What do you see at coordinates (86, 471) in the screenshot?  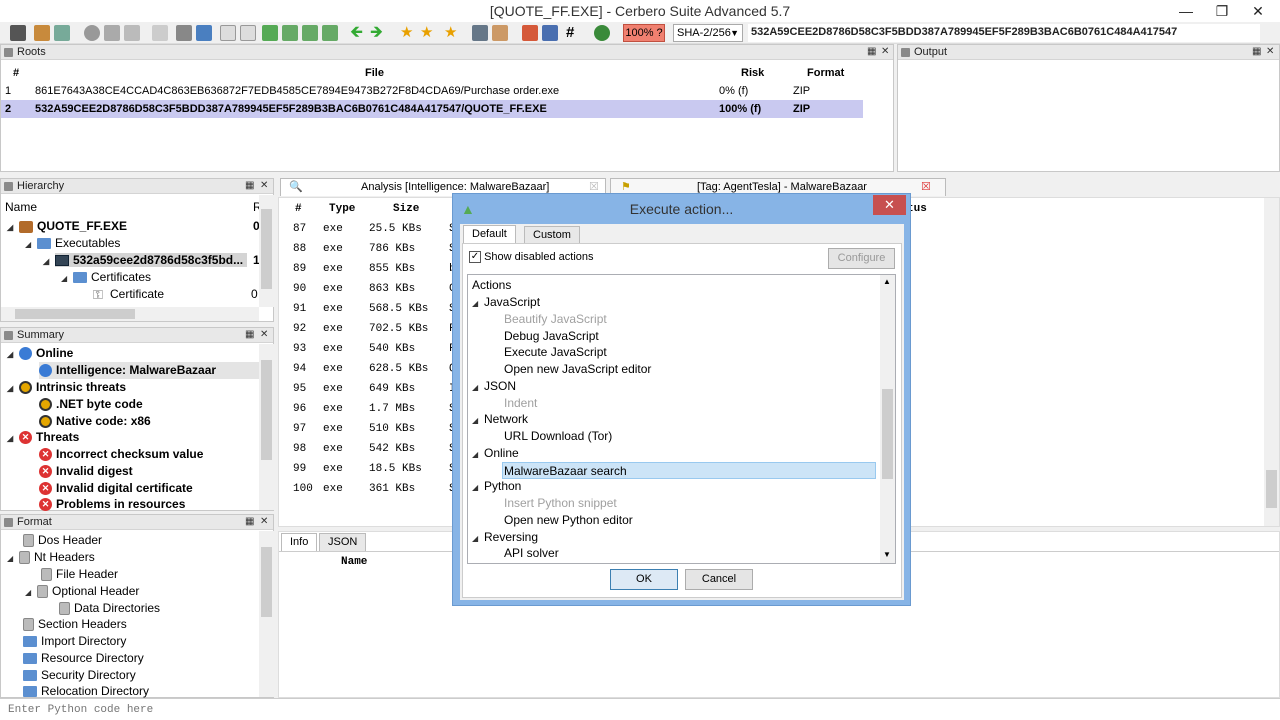 I see `summary-item: ✕ Invalid digest` at bounding box center [86, 471].